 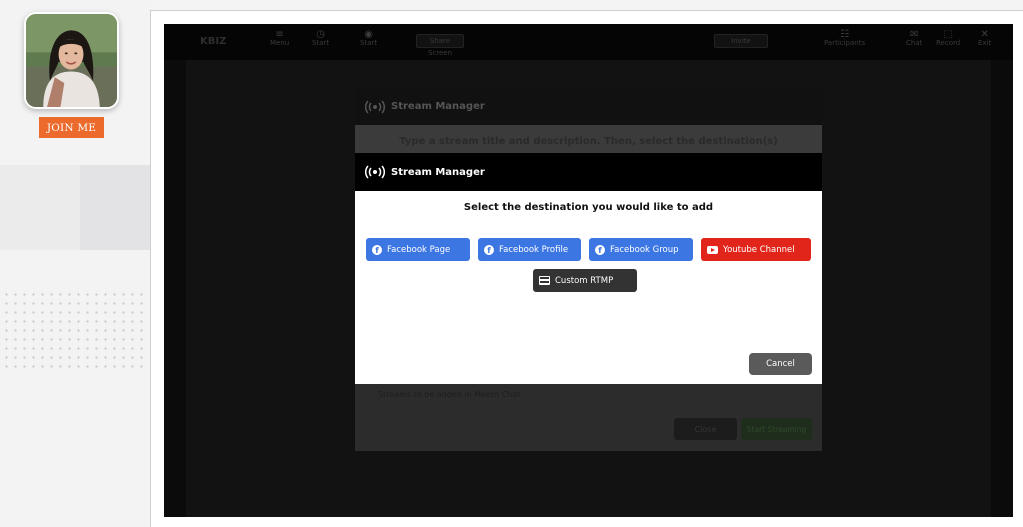 I want to click on toolbar-start-button: ◉ Start, so click(x=368, y=39).